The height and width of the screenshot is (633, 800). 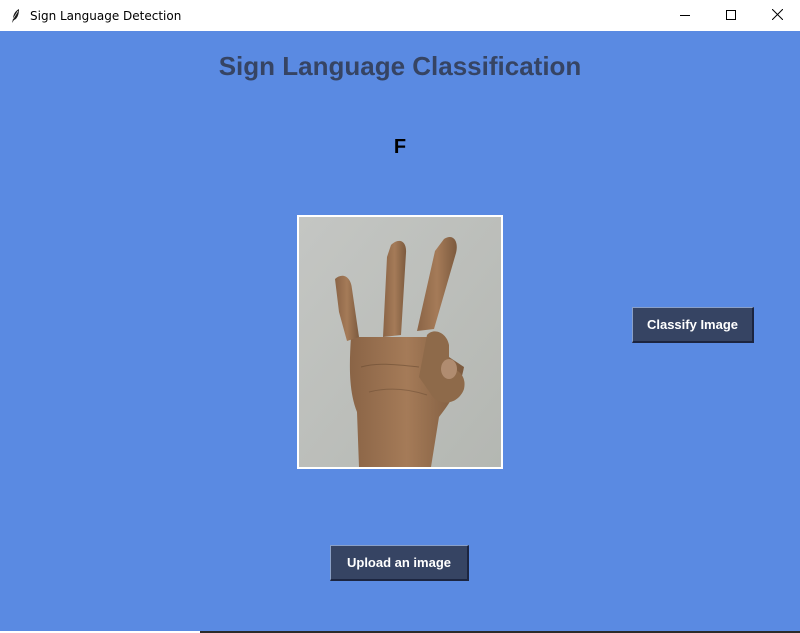 I want to click on close-button, so click(x=777, y=15).